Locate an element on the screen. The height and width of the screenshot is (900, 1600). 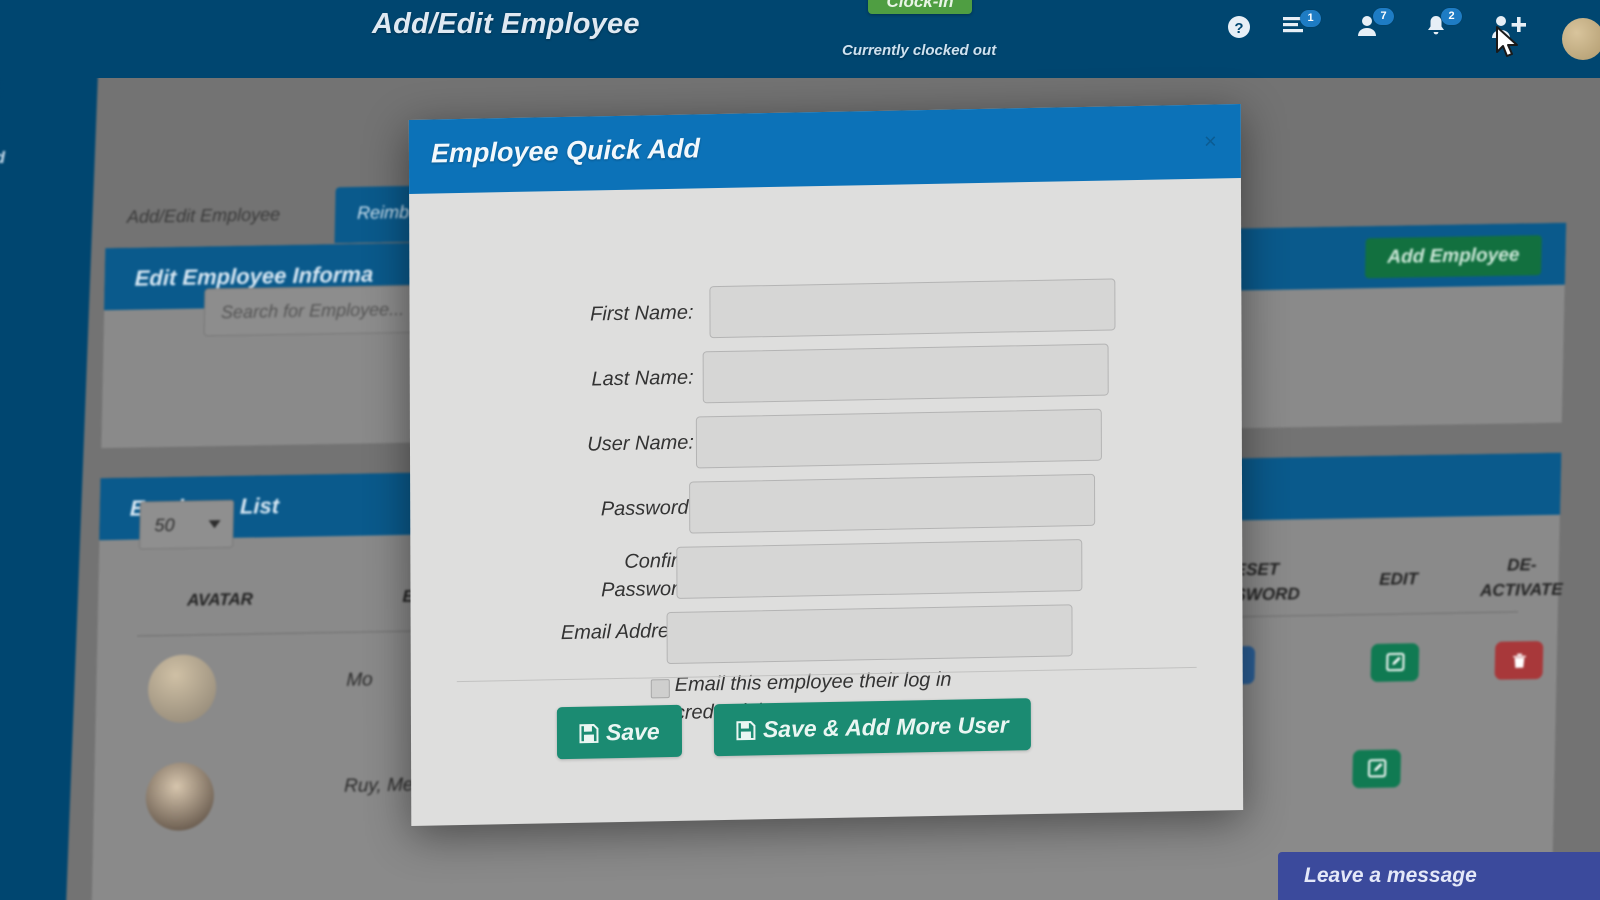
task-count-badge: 1 is located at coordinates (1310, 18).